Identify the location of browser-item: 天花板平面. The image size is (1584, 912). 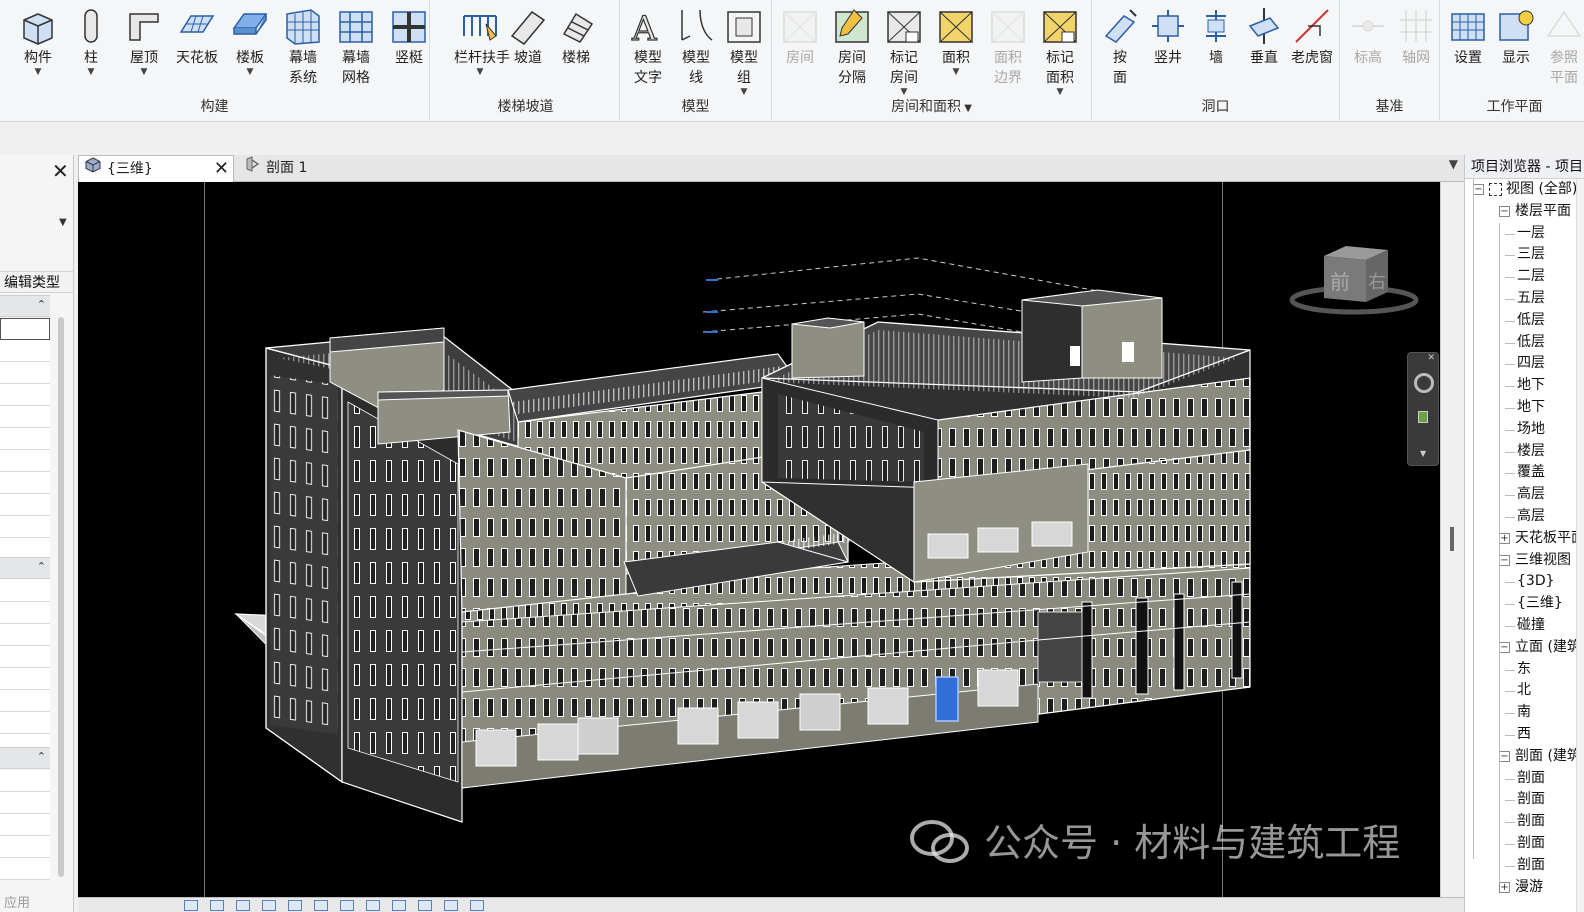
(1549, 538).